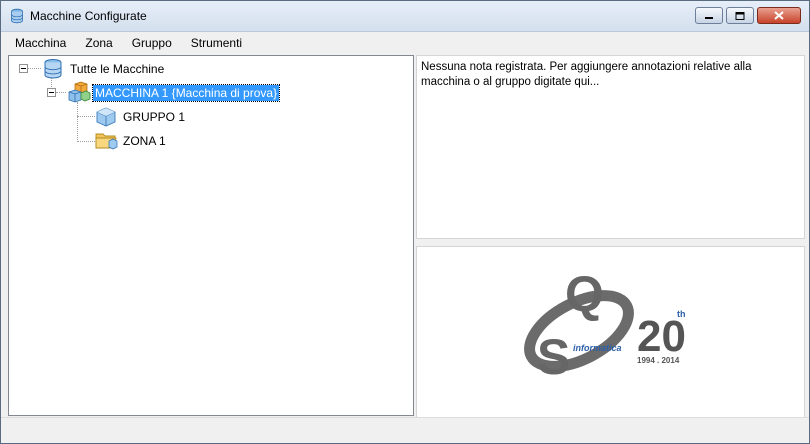  I want to click on minimize-icon, so click(709, 17).